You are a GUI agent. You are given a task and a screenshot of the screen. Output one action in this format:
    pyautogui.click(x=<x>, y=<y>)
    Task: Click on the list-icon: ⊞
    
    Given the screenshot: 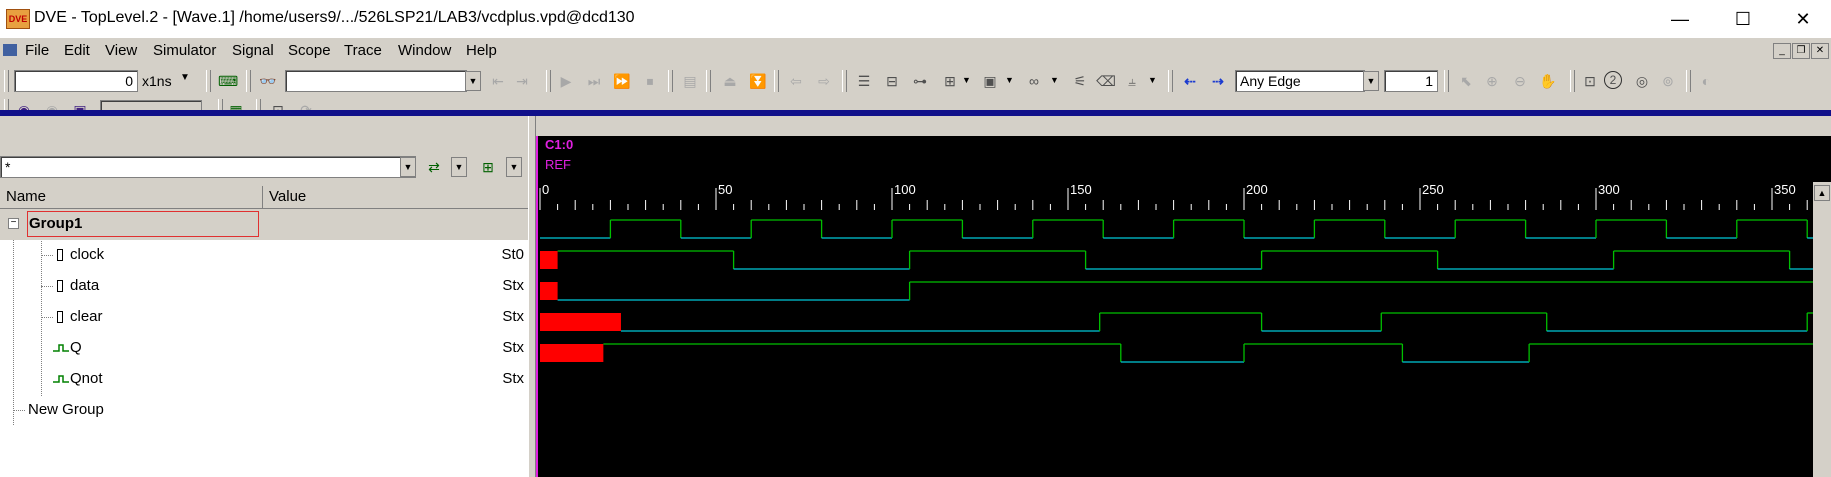 What is the action you would take?
    pyautogui.click(x=950, y=81)
    